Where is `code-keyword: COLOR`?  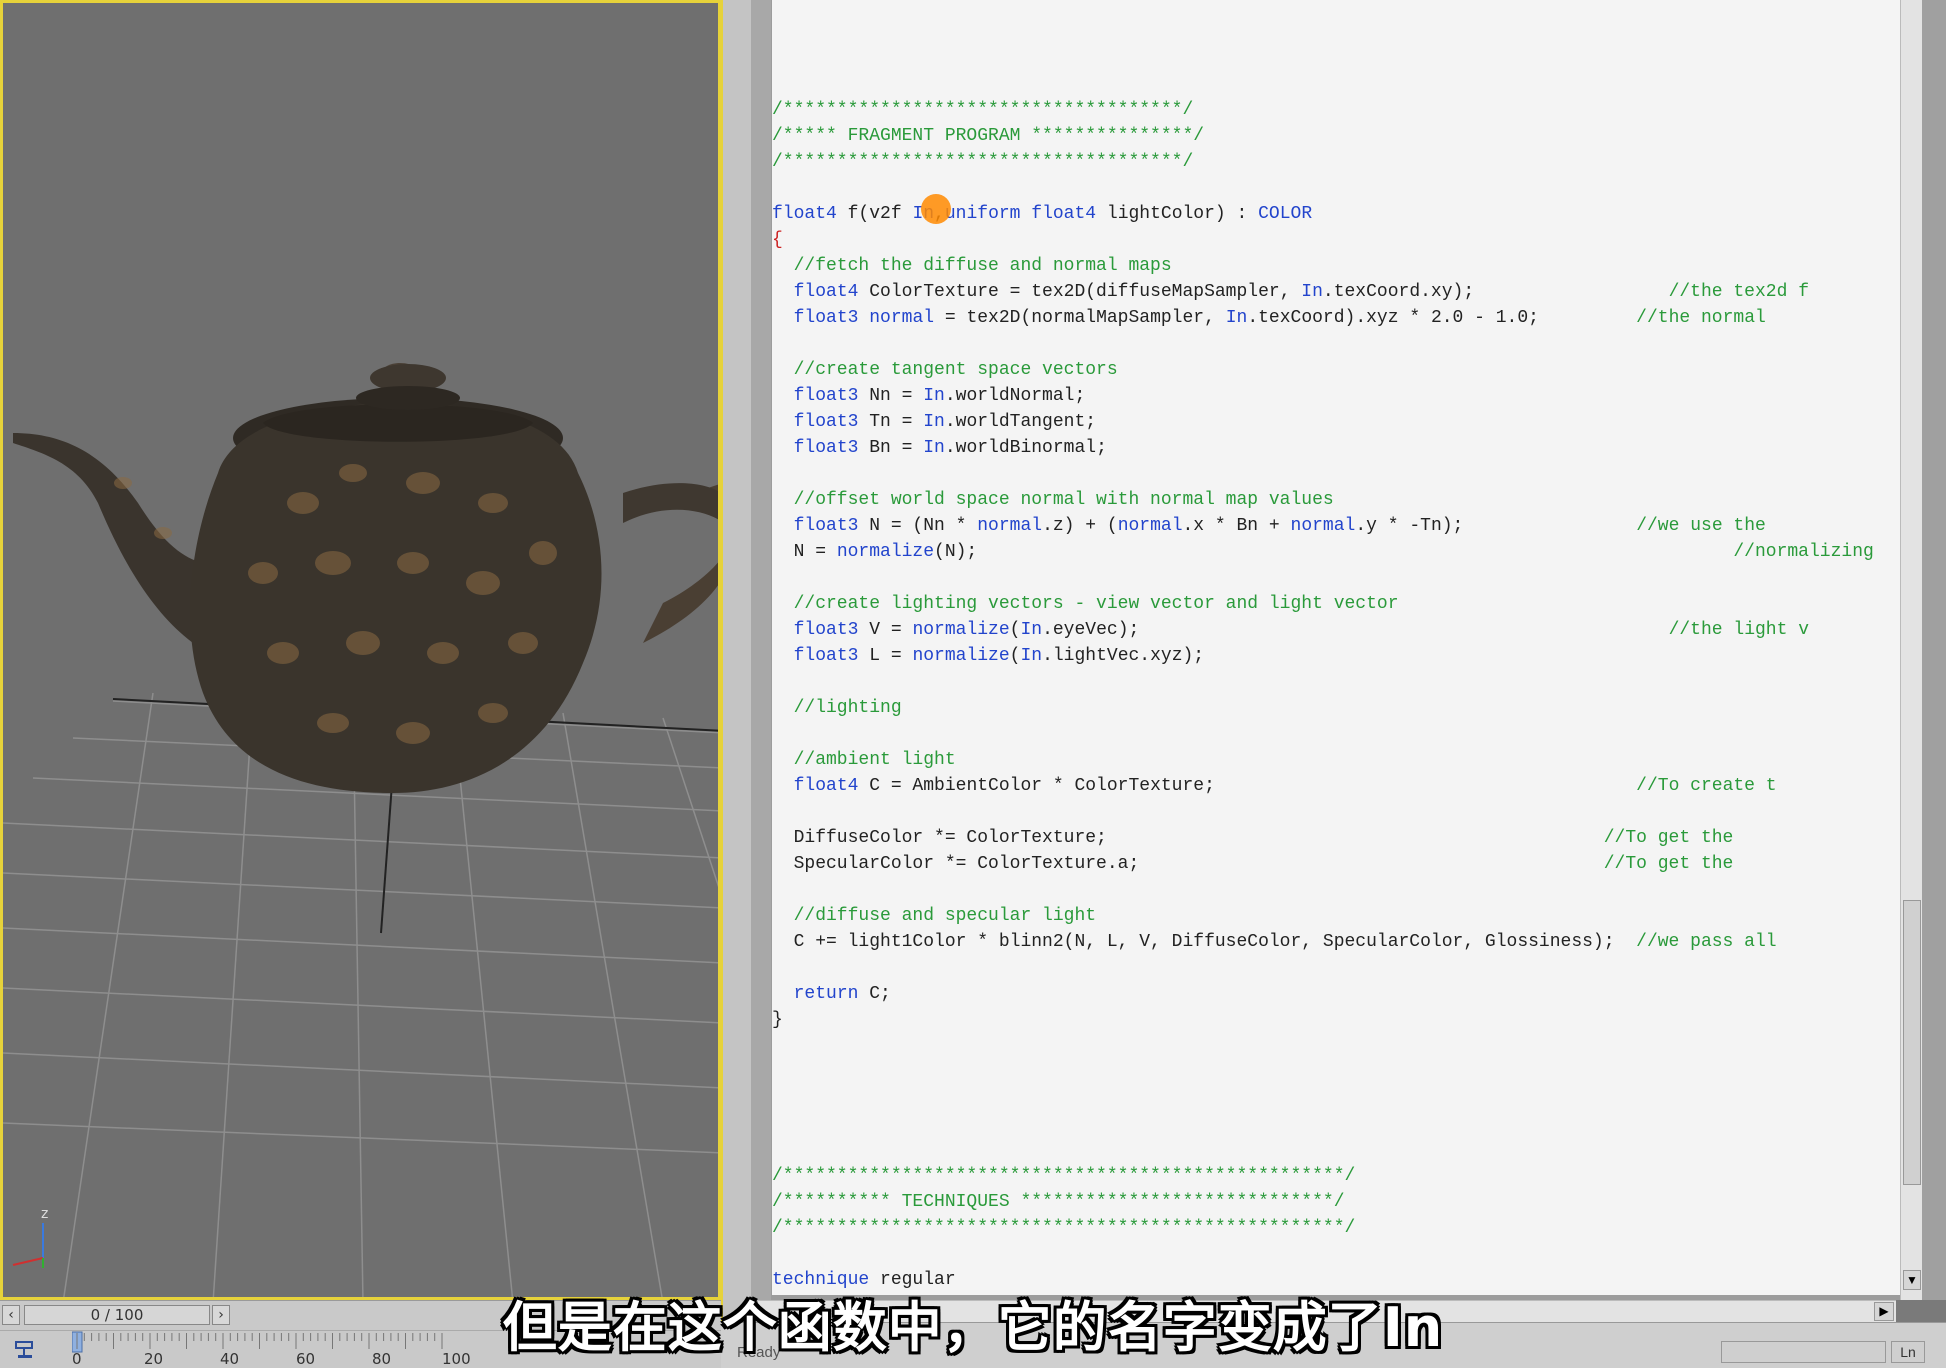 code-keyword: COLOR is located at coordinates (1285, 214).